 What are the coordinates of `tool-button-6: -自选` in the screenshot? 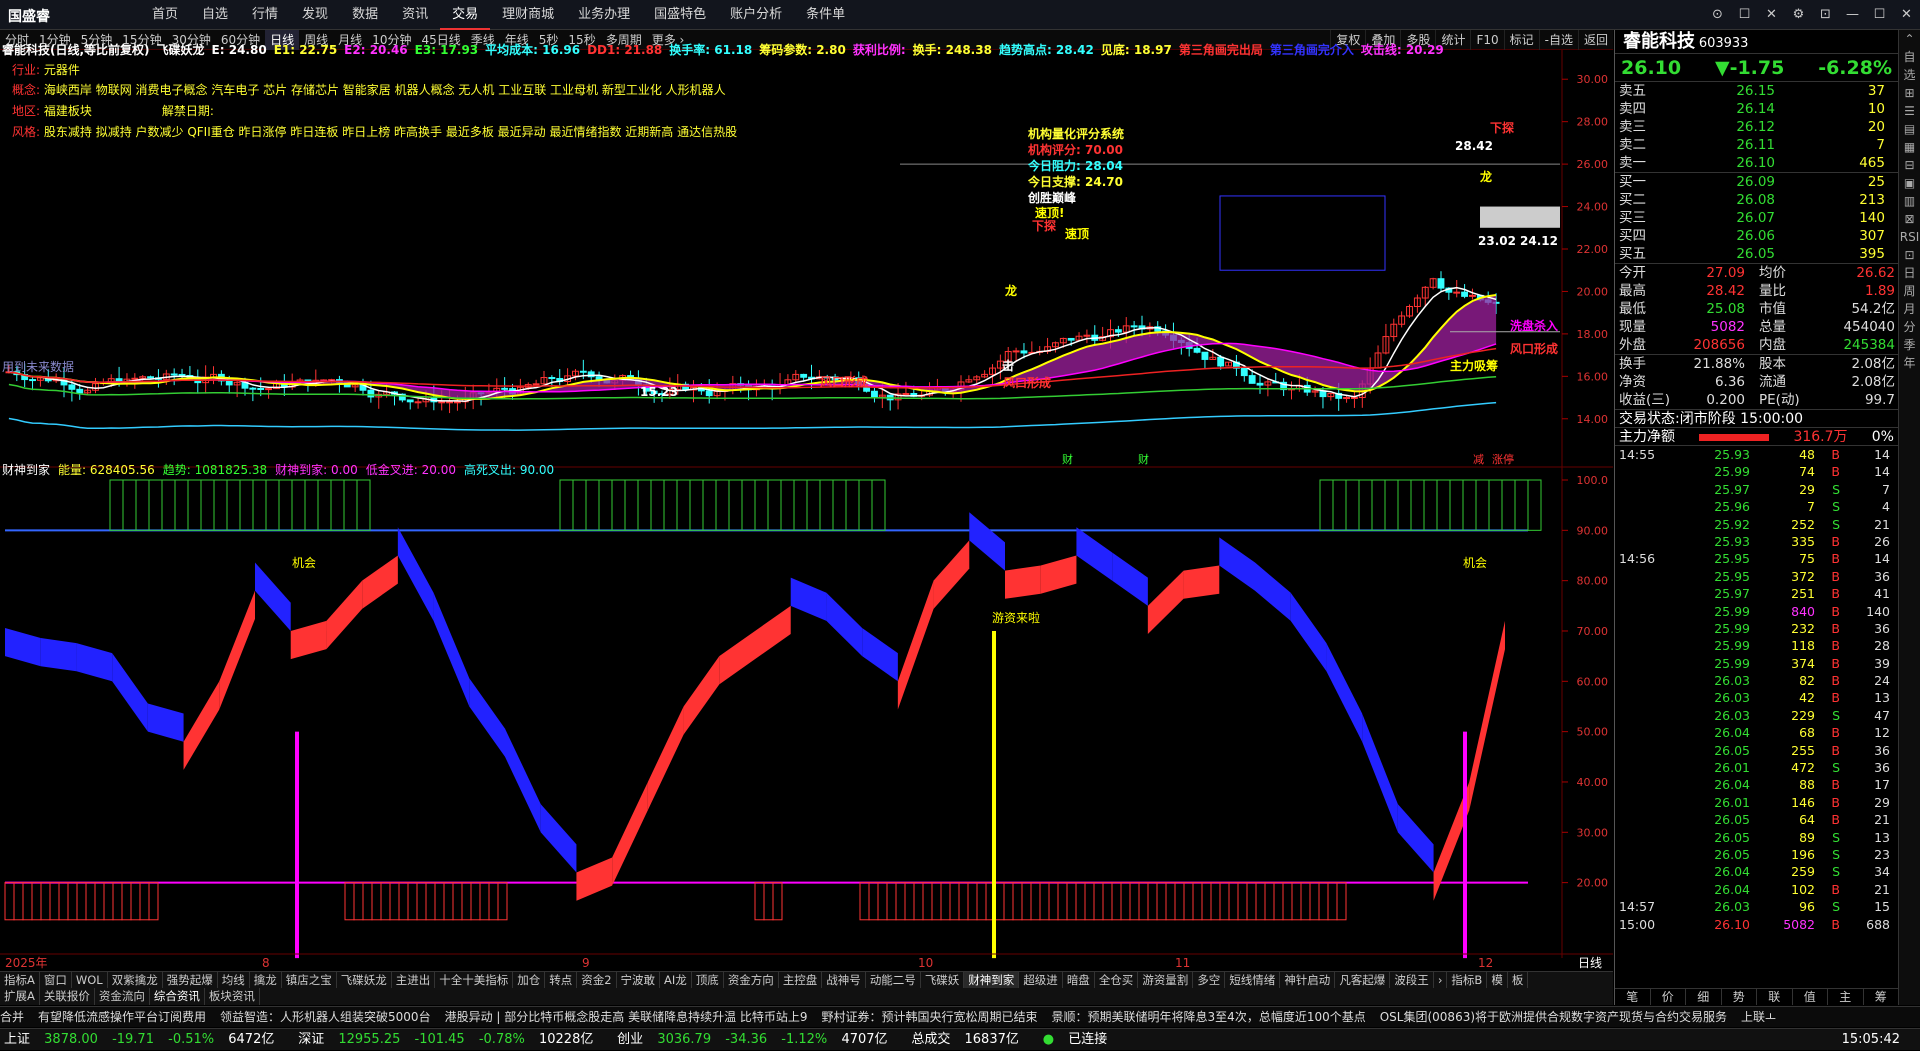 It's located at (1558, 40).